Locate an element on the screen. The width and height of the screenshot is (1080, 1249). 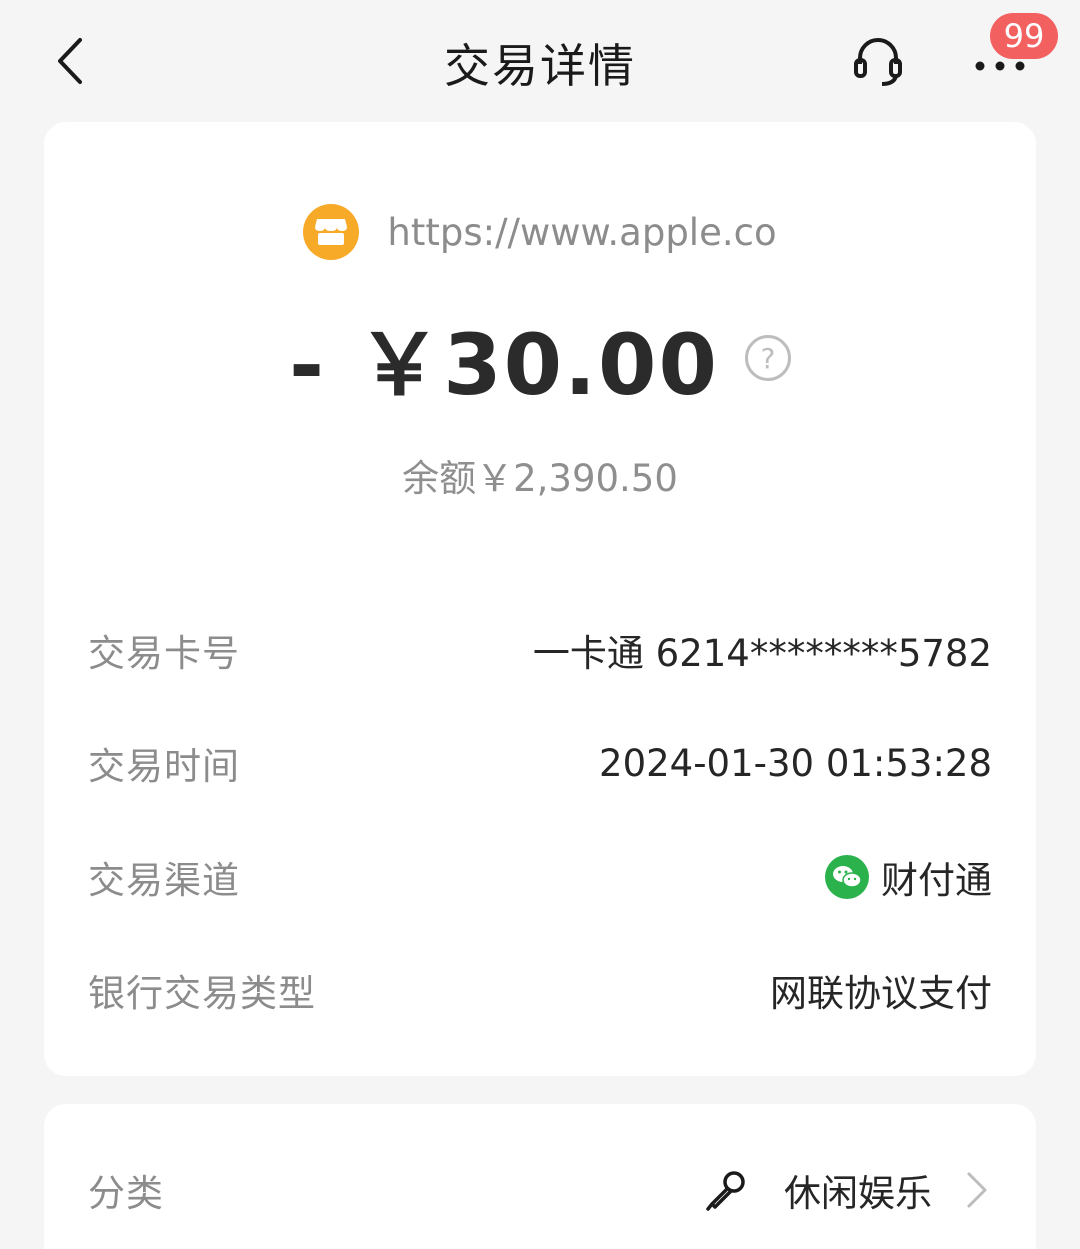
amount-row: - ￥30.00 ? is located at coordinates (540, 361).